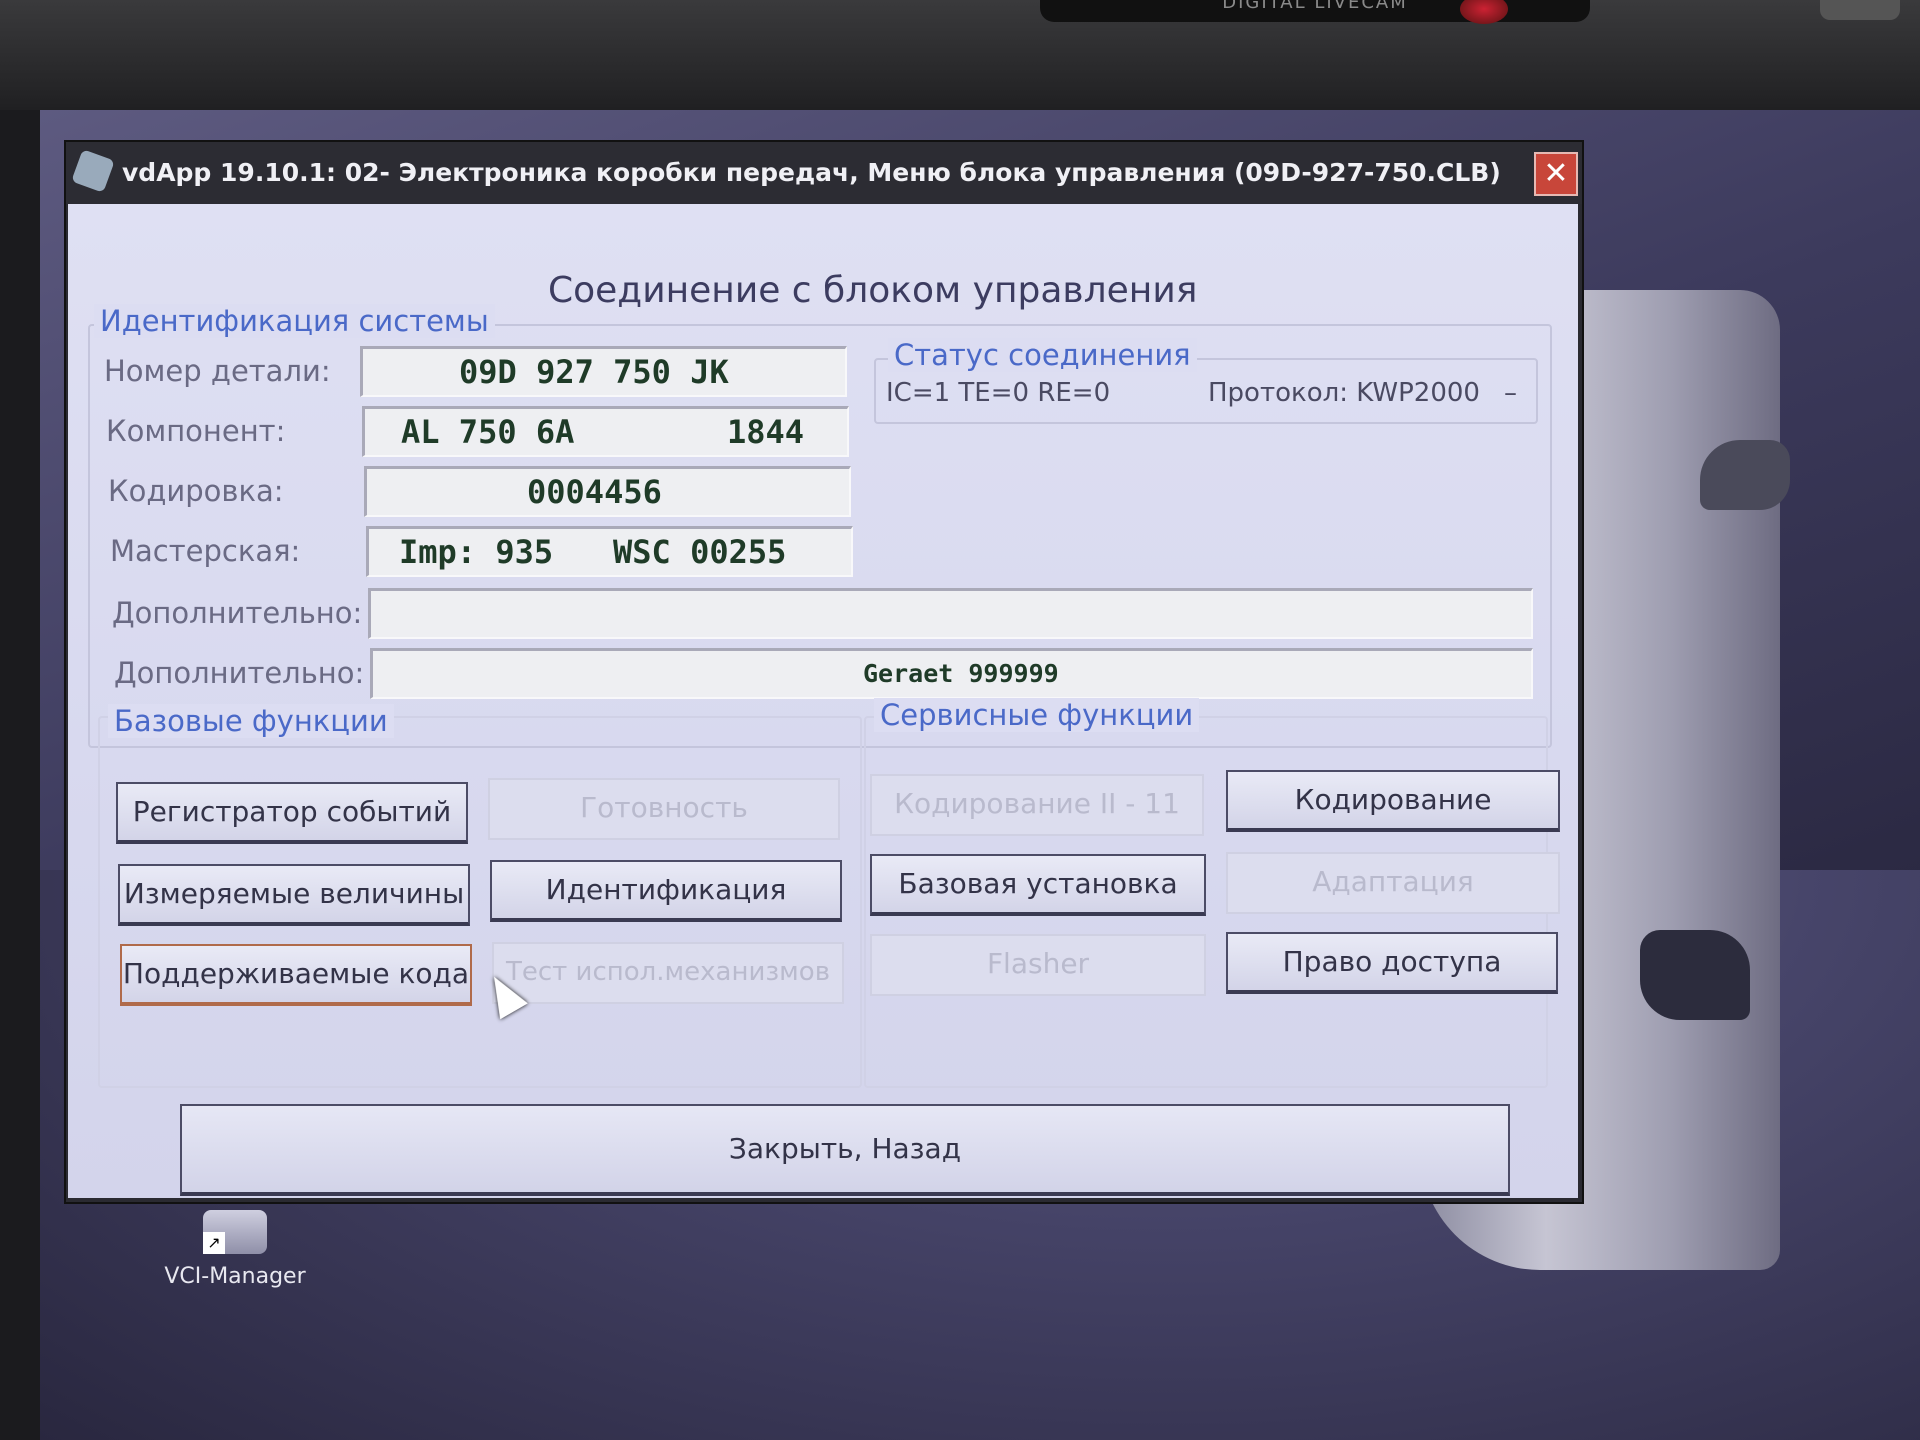 This screenshot has height=1440, width=1920. I want to click on supported-codes-button: Поддерживаемые кода, so click(296, 975).